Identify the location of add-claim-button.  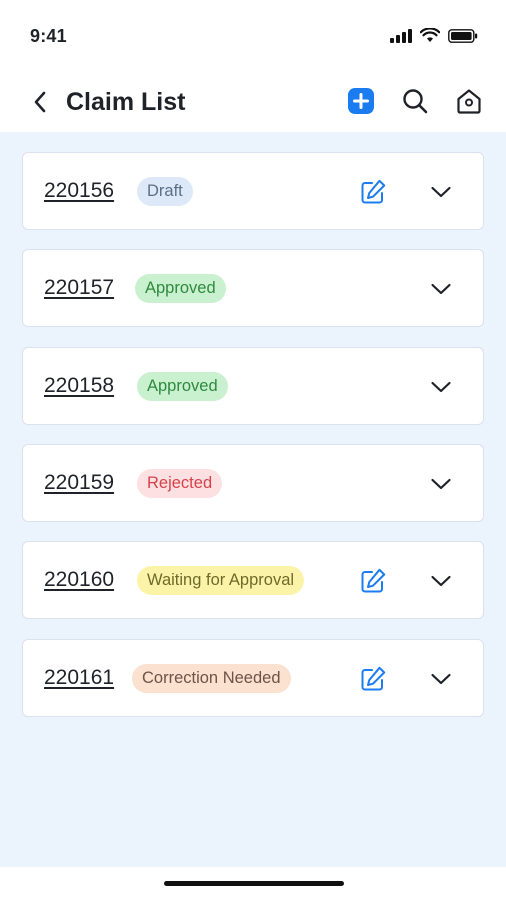
(361, 101).